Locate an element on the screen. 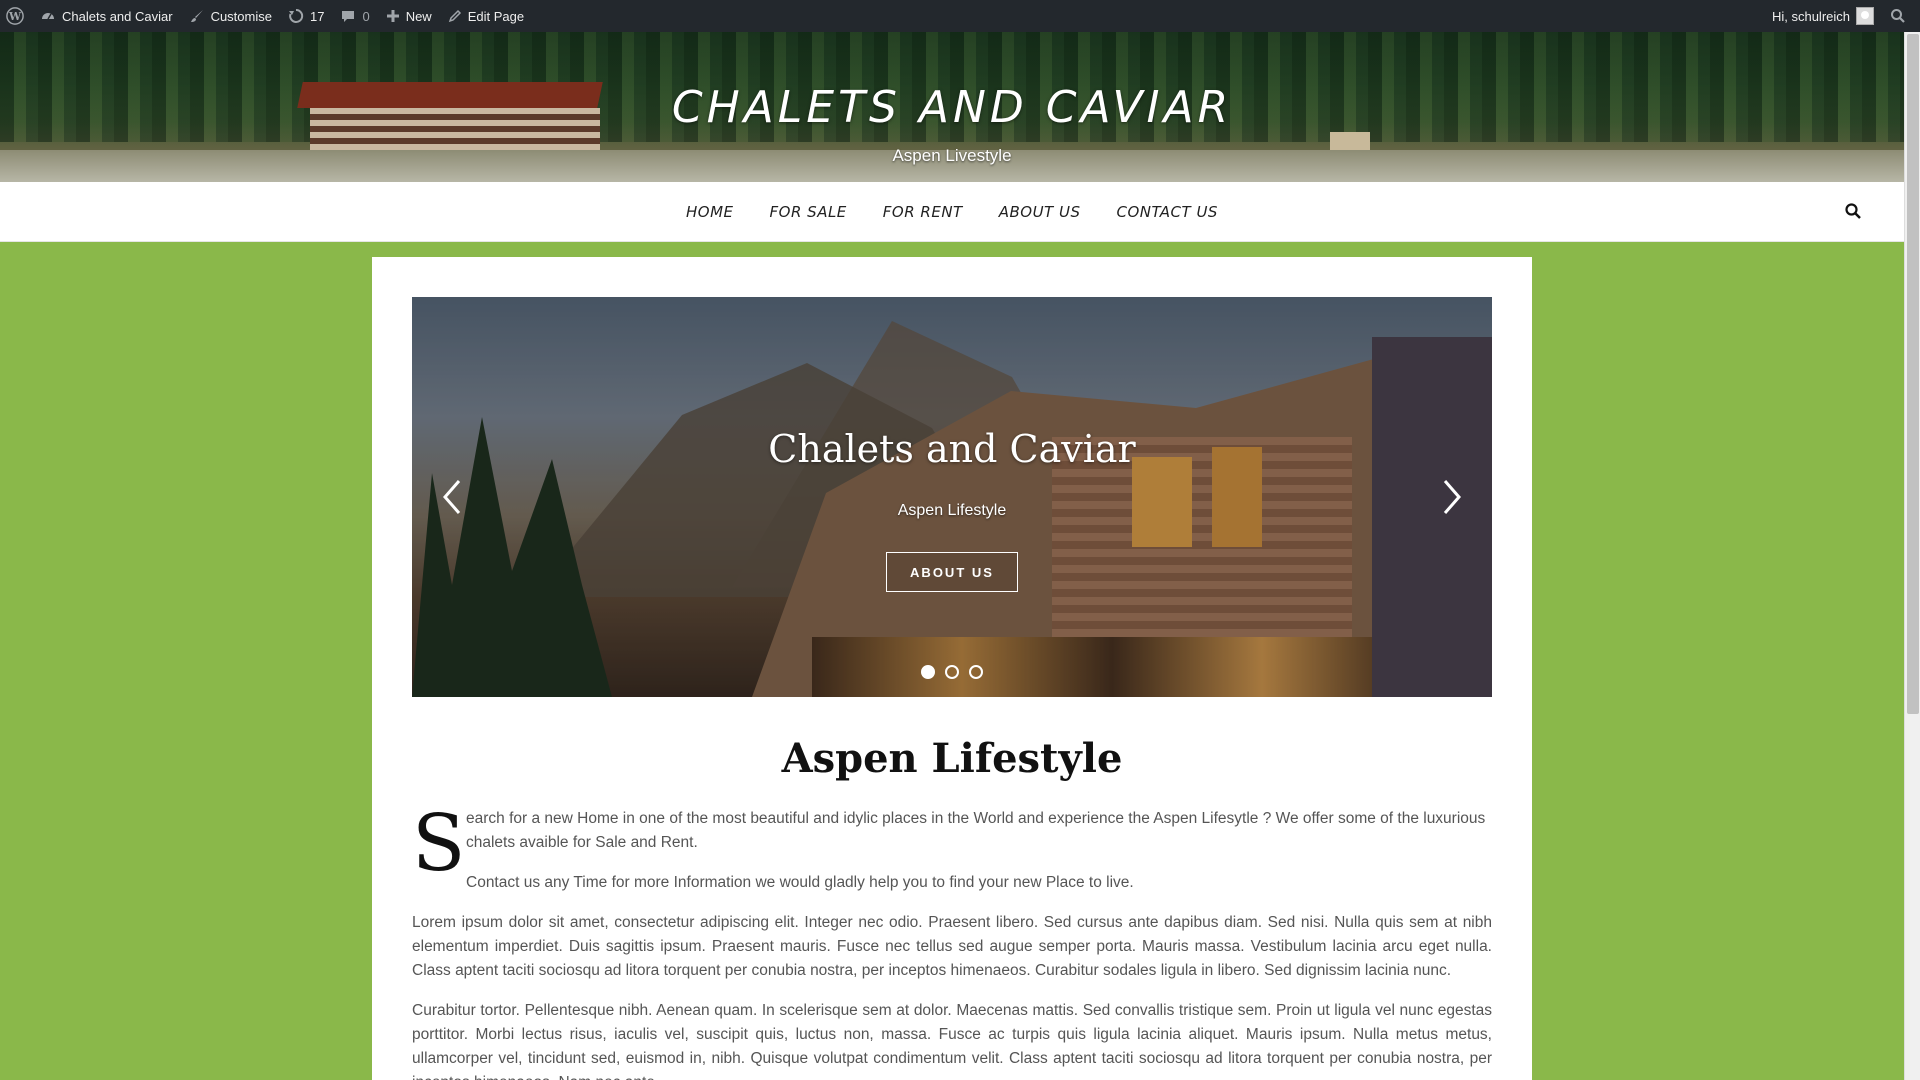 The image size is (1920, 1080). svg-text: W is located at coordinates (15, 16).